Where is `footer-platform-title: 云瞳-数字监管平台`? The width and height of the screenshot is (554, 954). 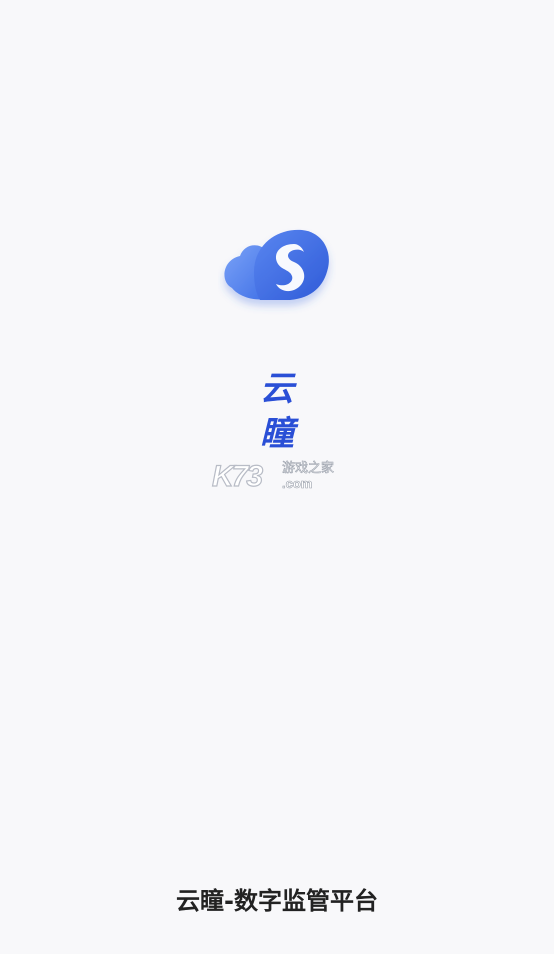
footer-platform-title: 云瞳-数字监管平台 is located at coordinates (277, 901).